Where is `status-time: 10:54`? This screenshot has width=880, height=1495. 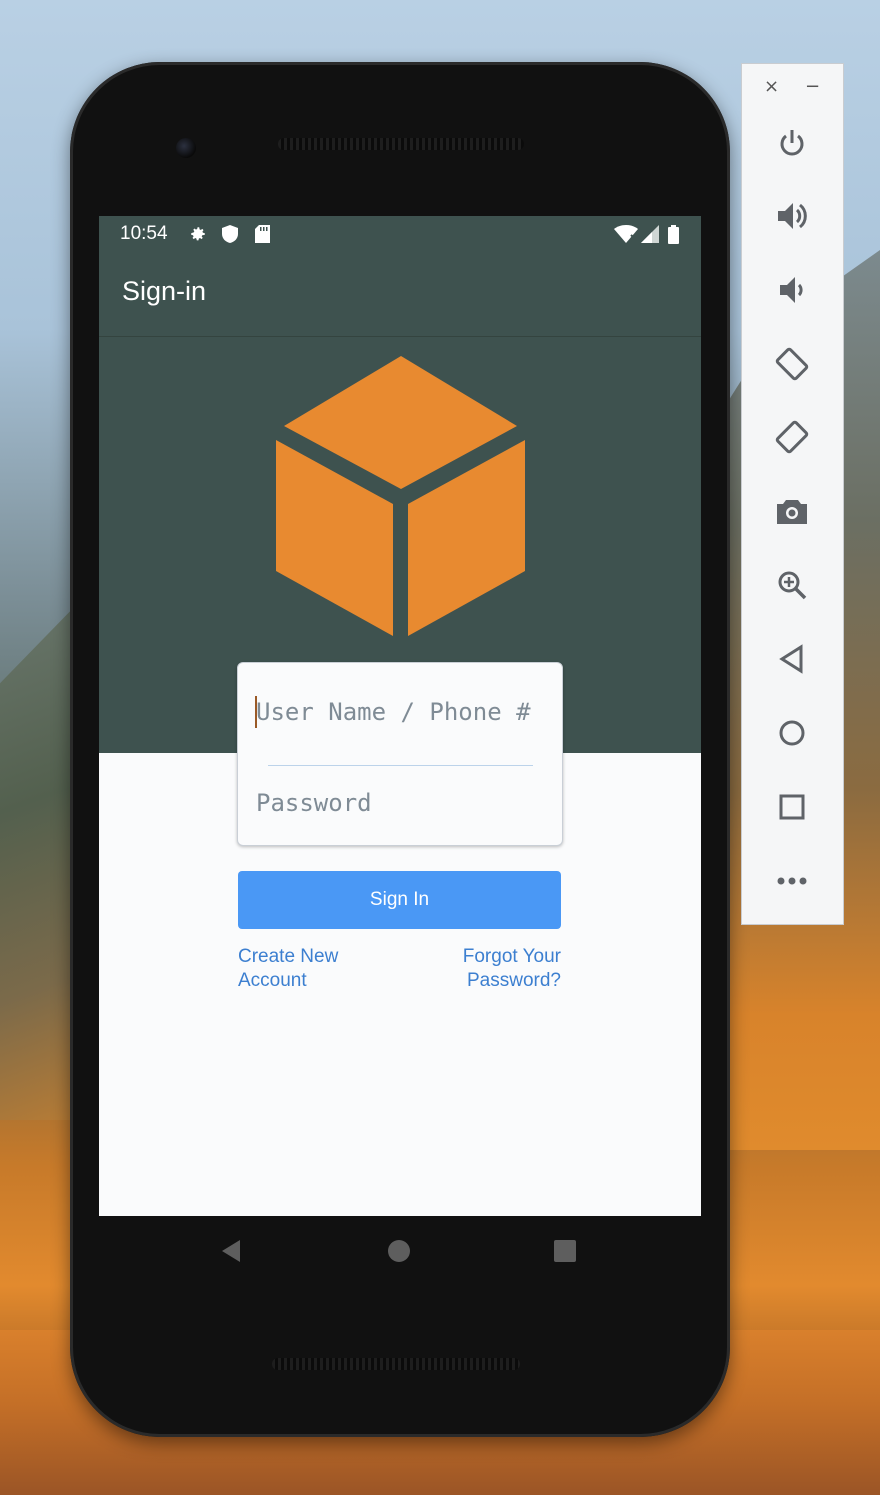
status-time: 10:54 is located at coordinates (144, 233).